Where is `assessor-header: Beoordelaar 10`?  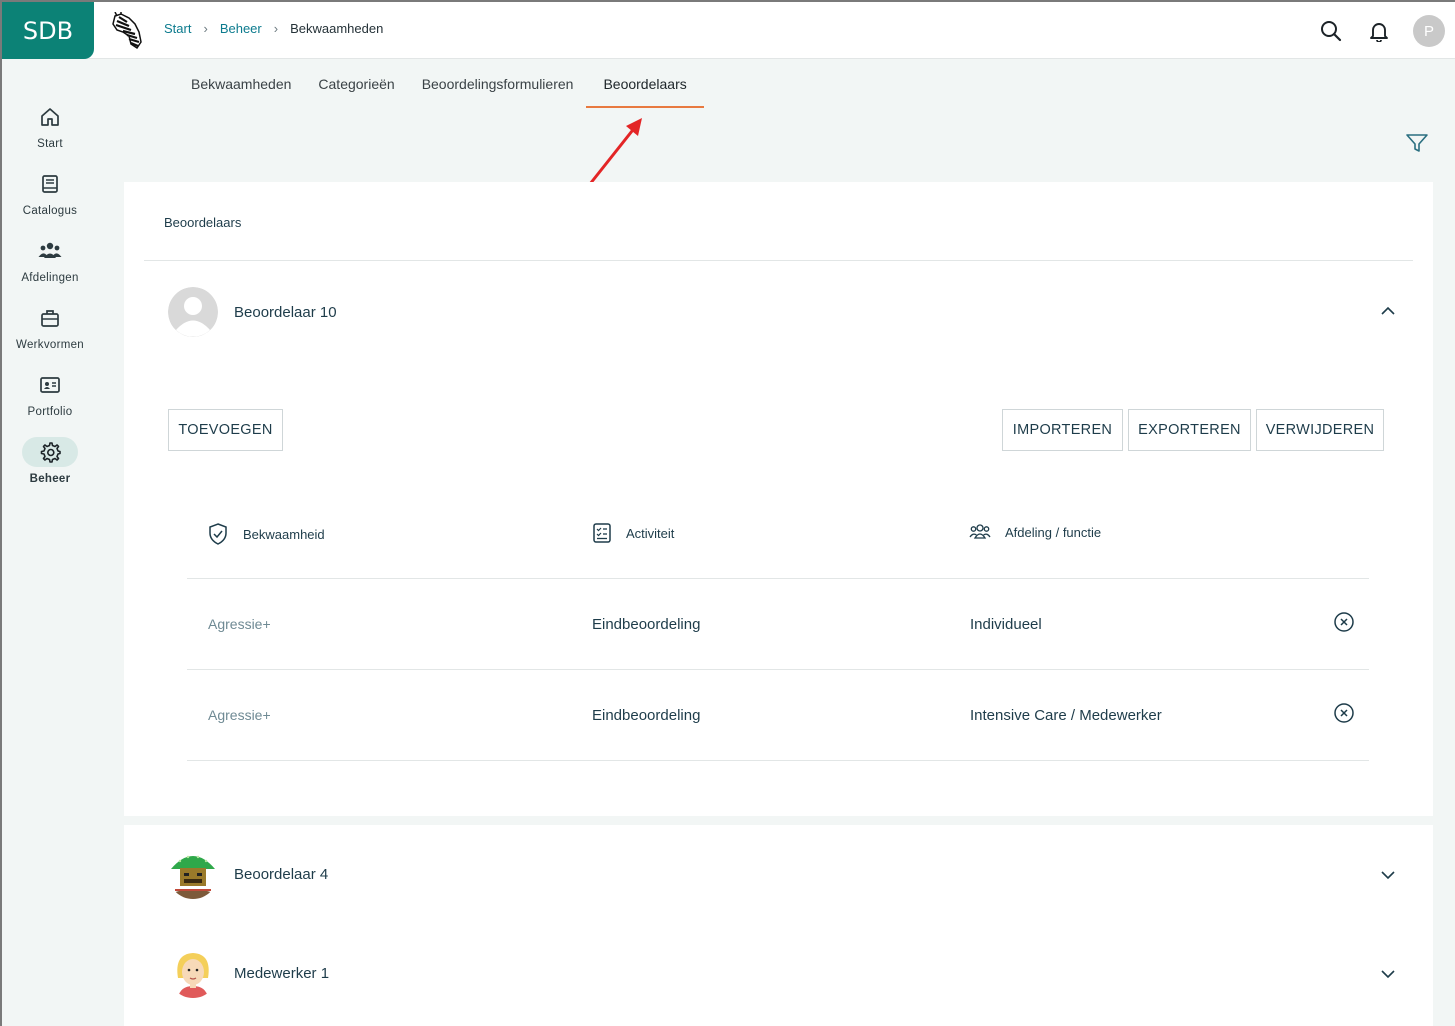 assessor-header: Beoordelaar 10 is located at coordinates (252, 312).